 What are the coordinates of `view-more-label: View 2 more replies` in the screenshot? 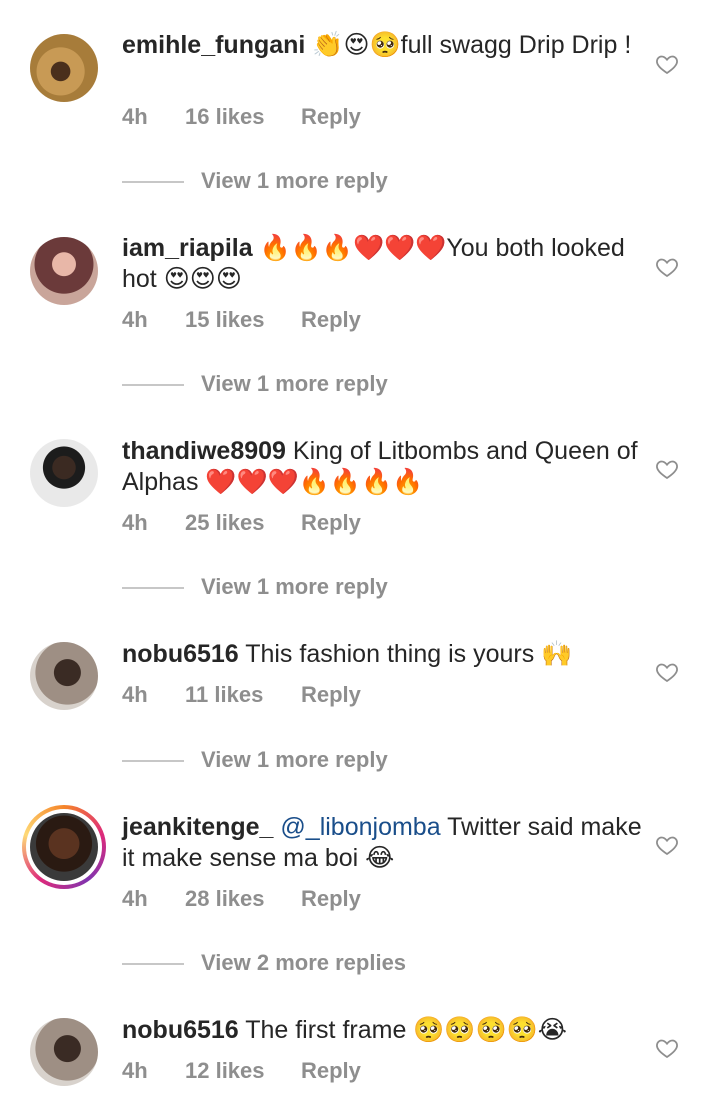 It's located at (303, 963).